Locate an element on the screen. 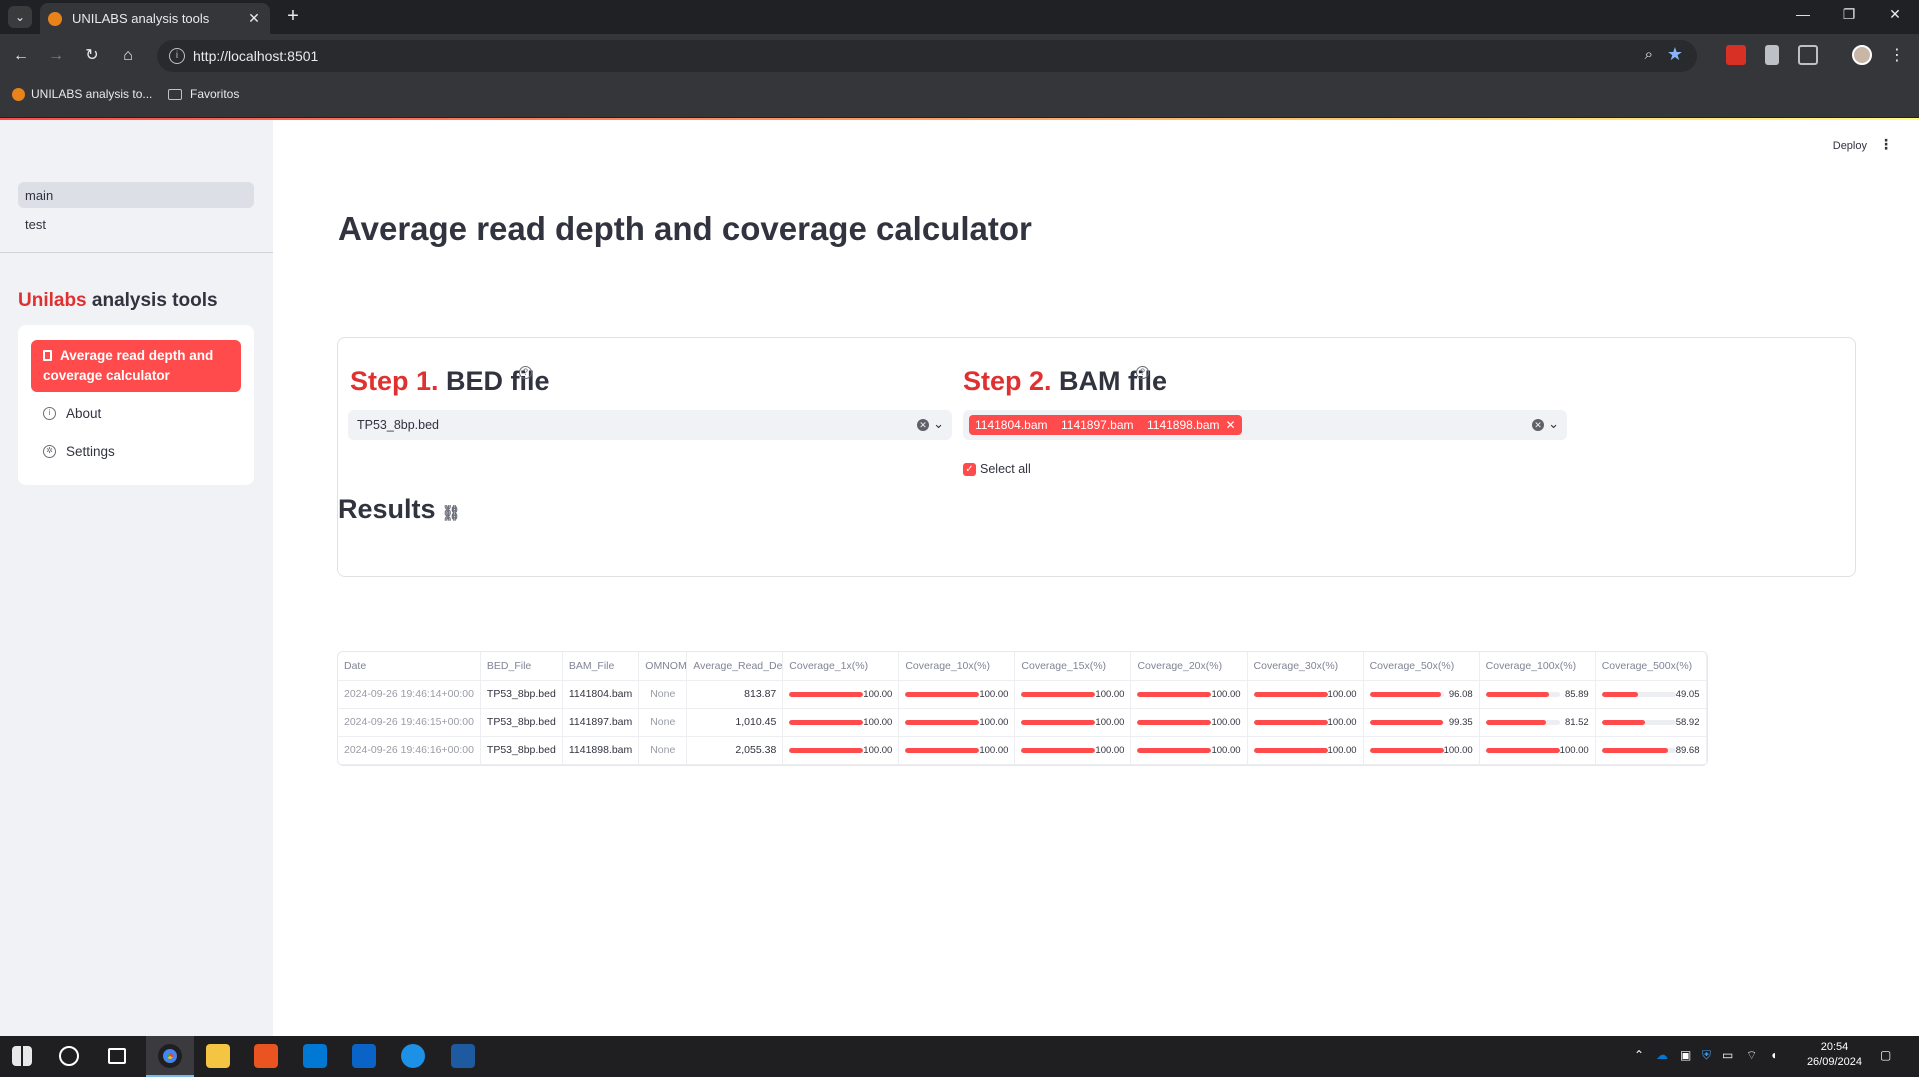  table-cell: 1141898.bam is located at coordinates (601, 750).